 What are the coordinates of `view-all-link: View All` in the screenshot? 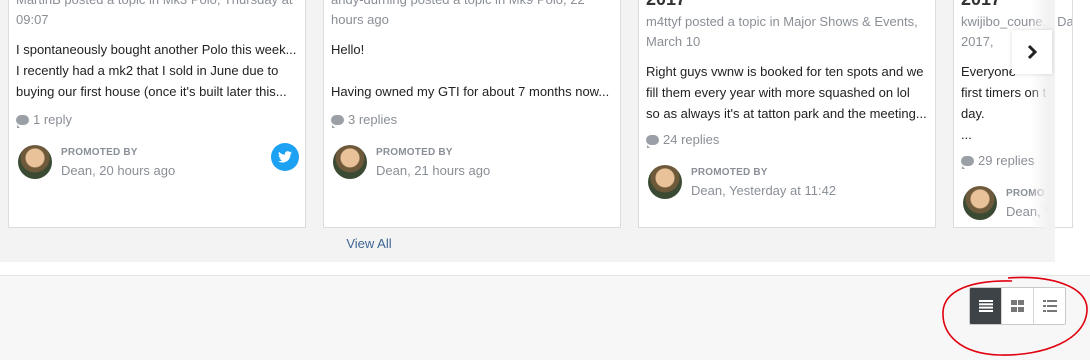 It's located at (369, 243).